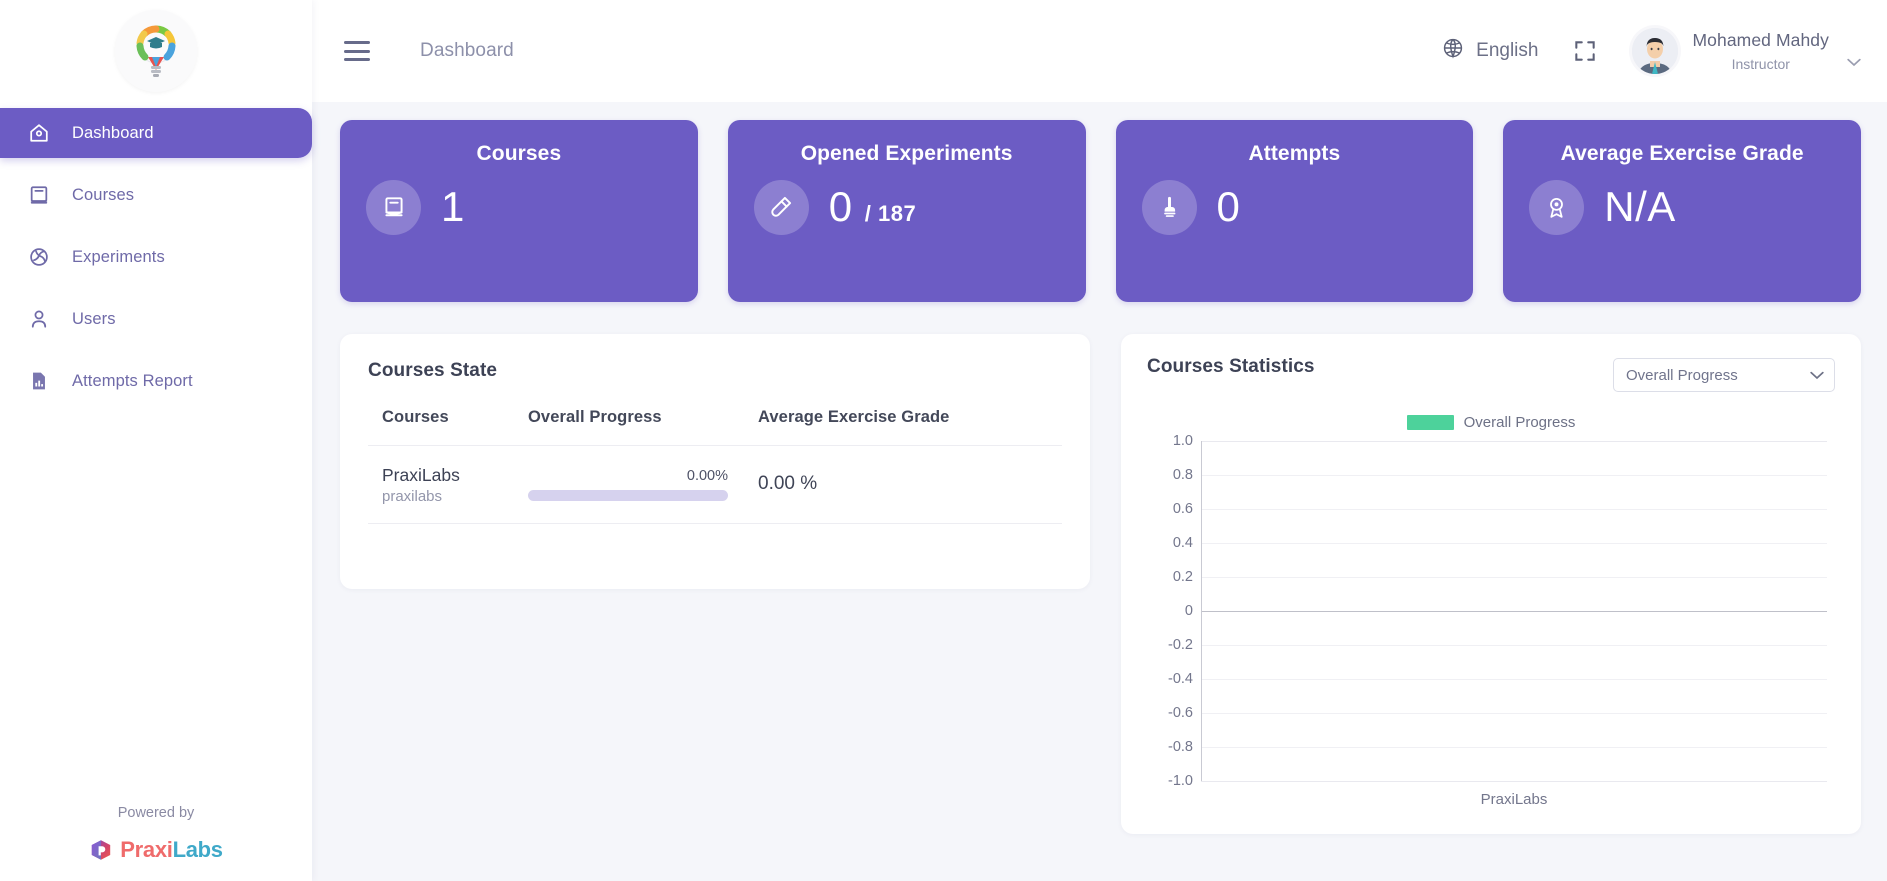  I want to click on sidebar-item-dashboard: Dashboard, so click(156, 133).